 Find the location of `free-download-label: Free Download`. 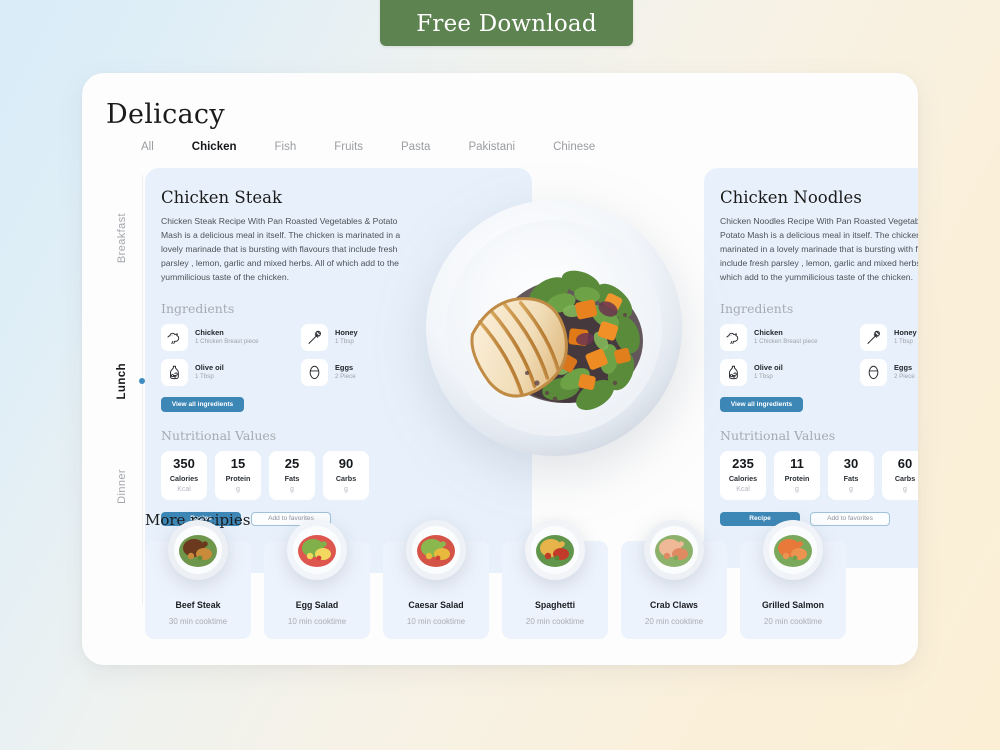

free-download-label: Free Download is located at coordinates (506, 24).